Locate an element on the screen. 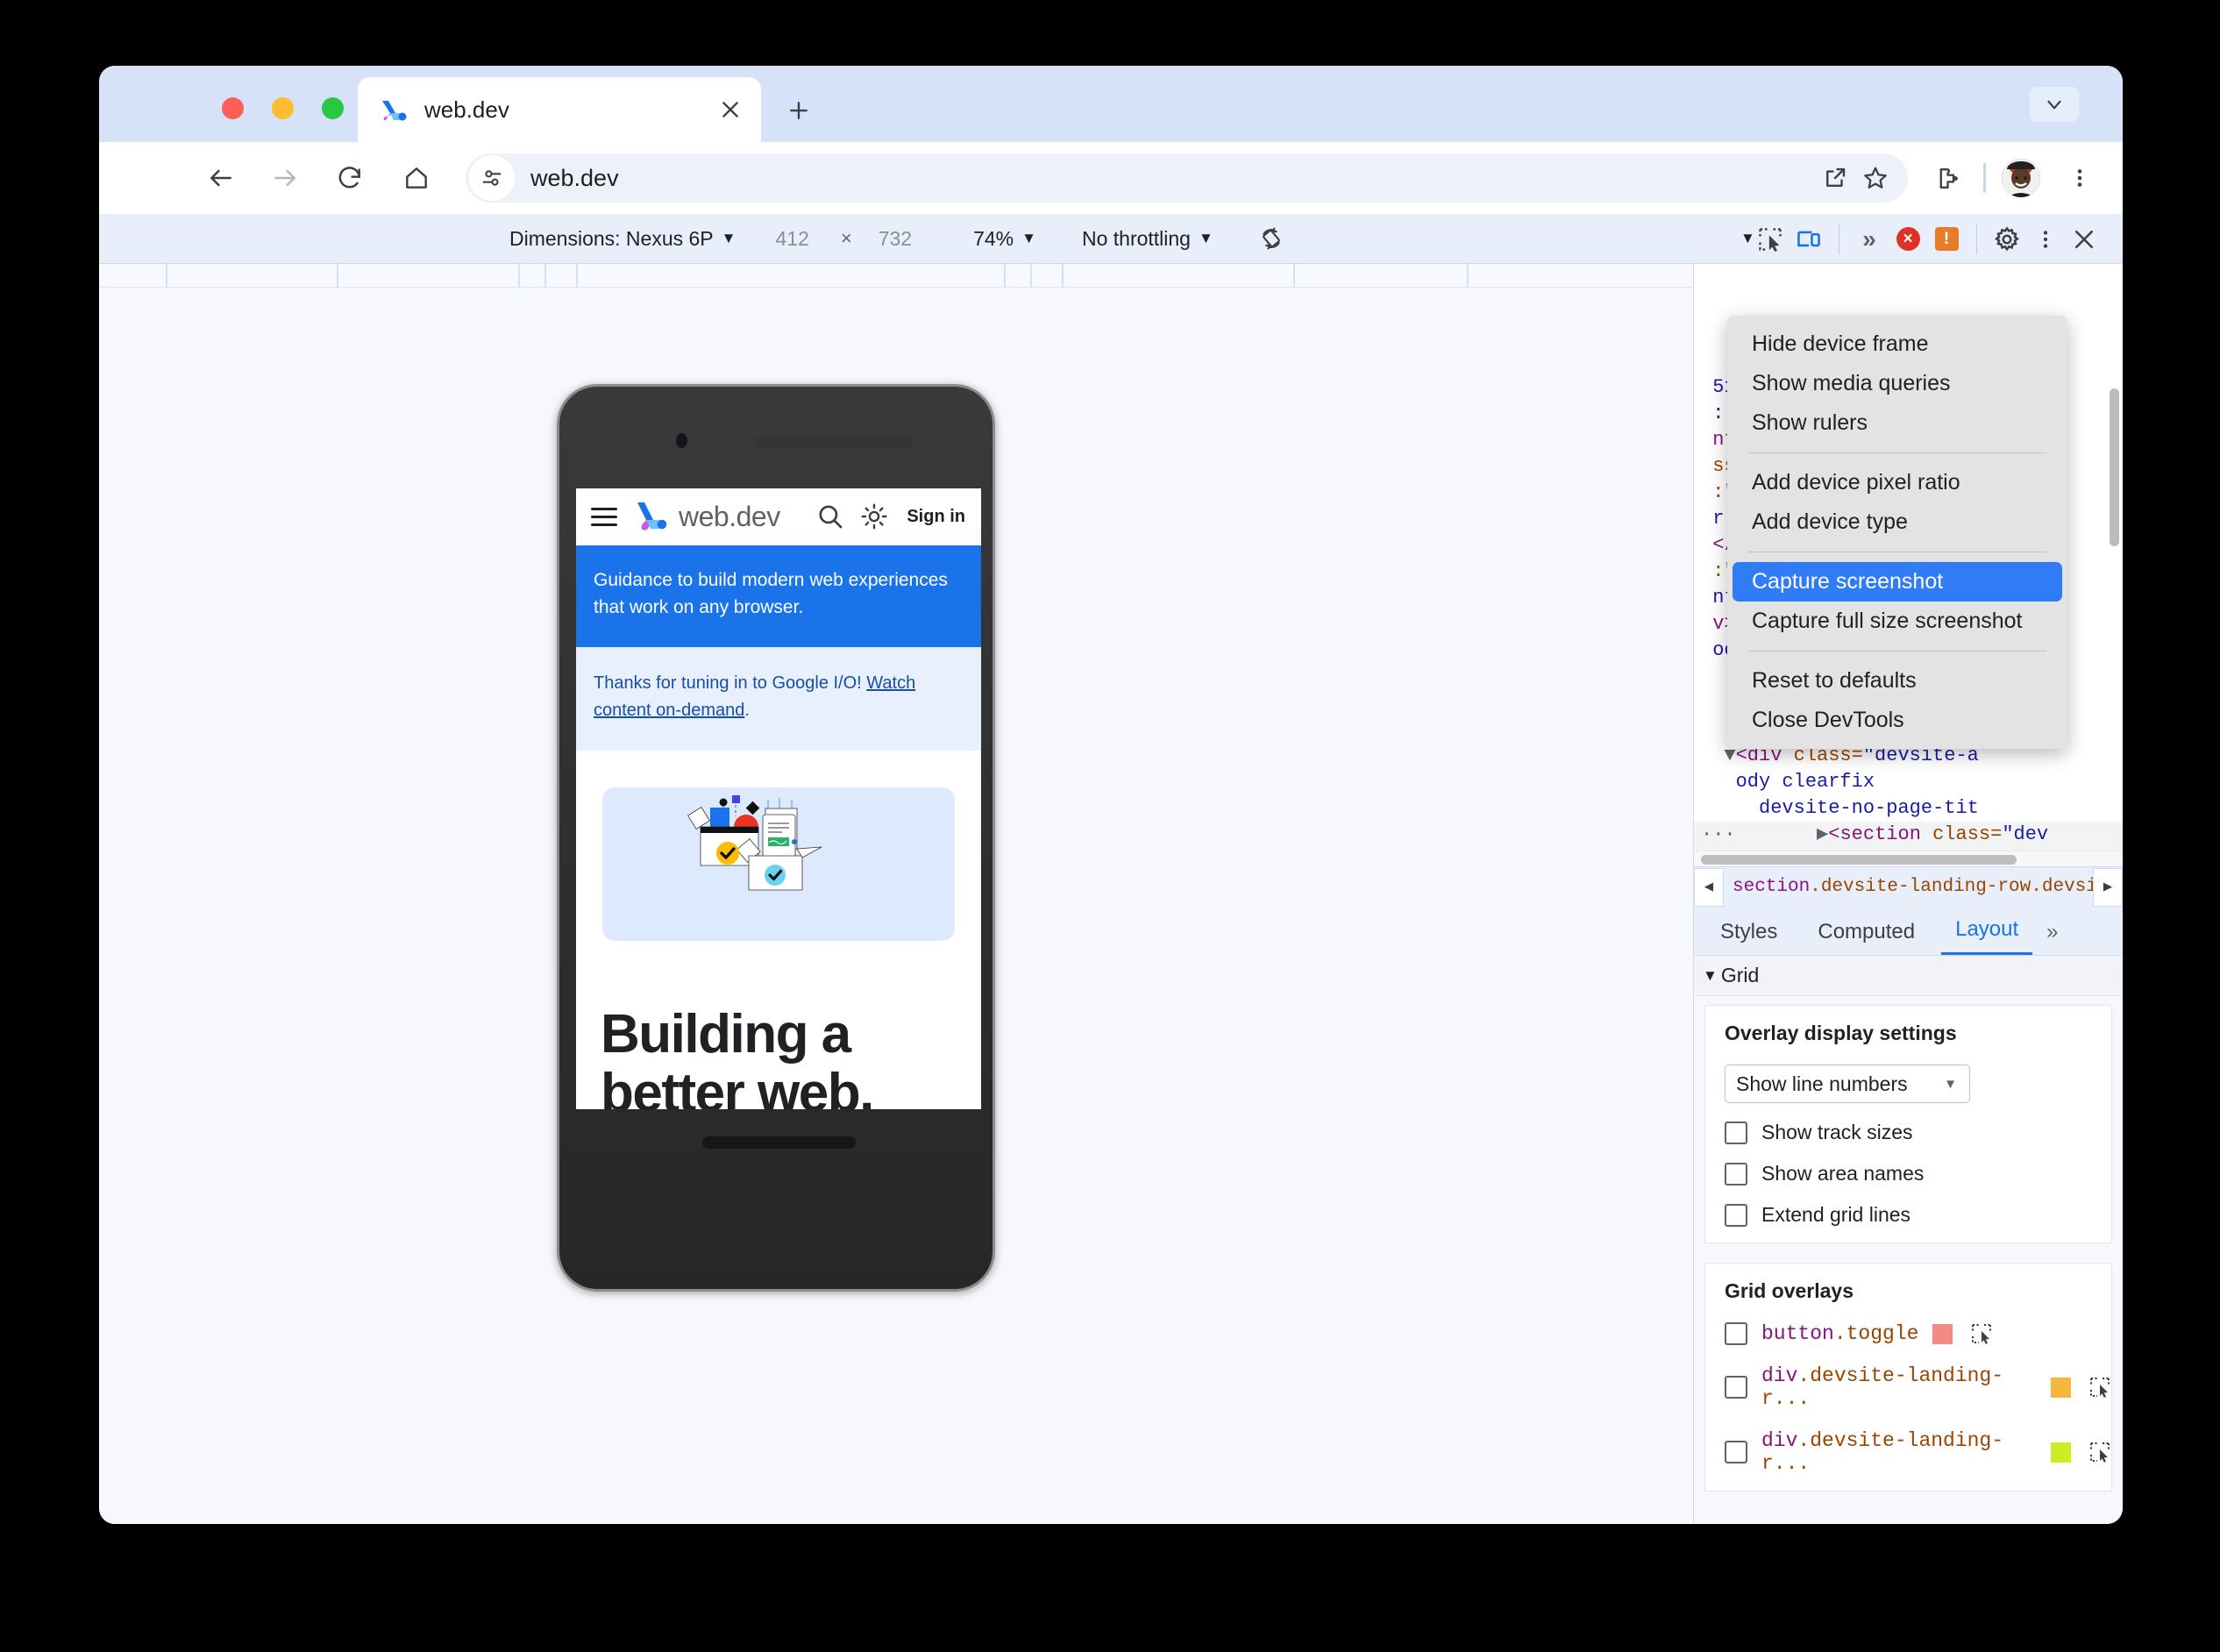 This screenshot has height=1652, width=2220. overlay-line-labels-select: Show line numbers ▼ is located at coordinates (1847, 1084).